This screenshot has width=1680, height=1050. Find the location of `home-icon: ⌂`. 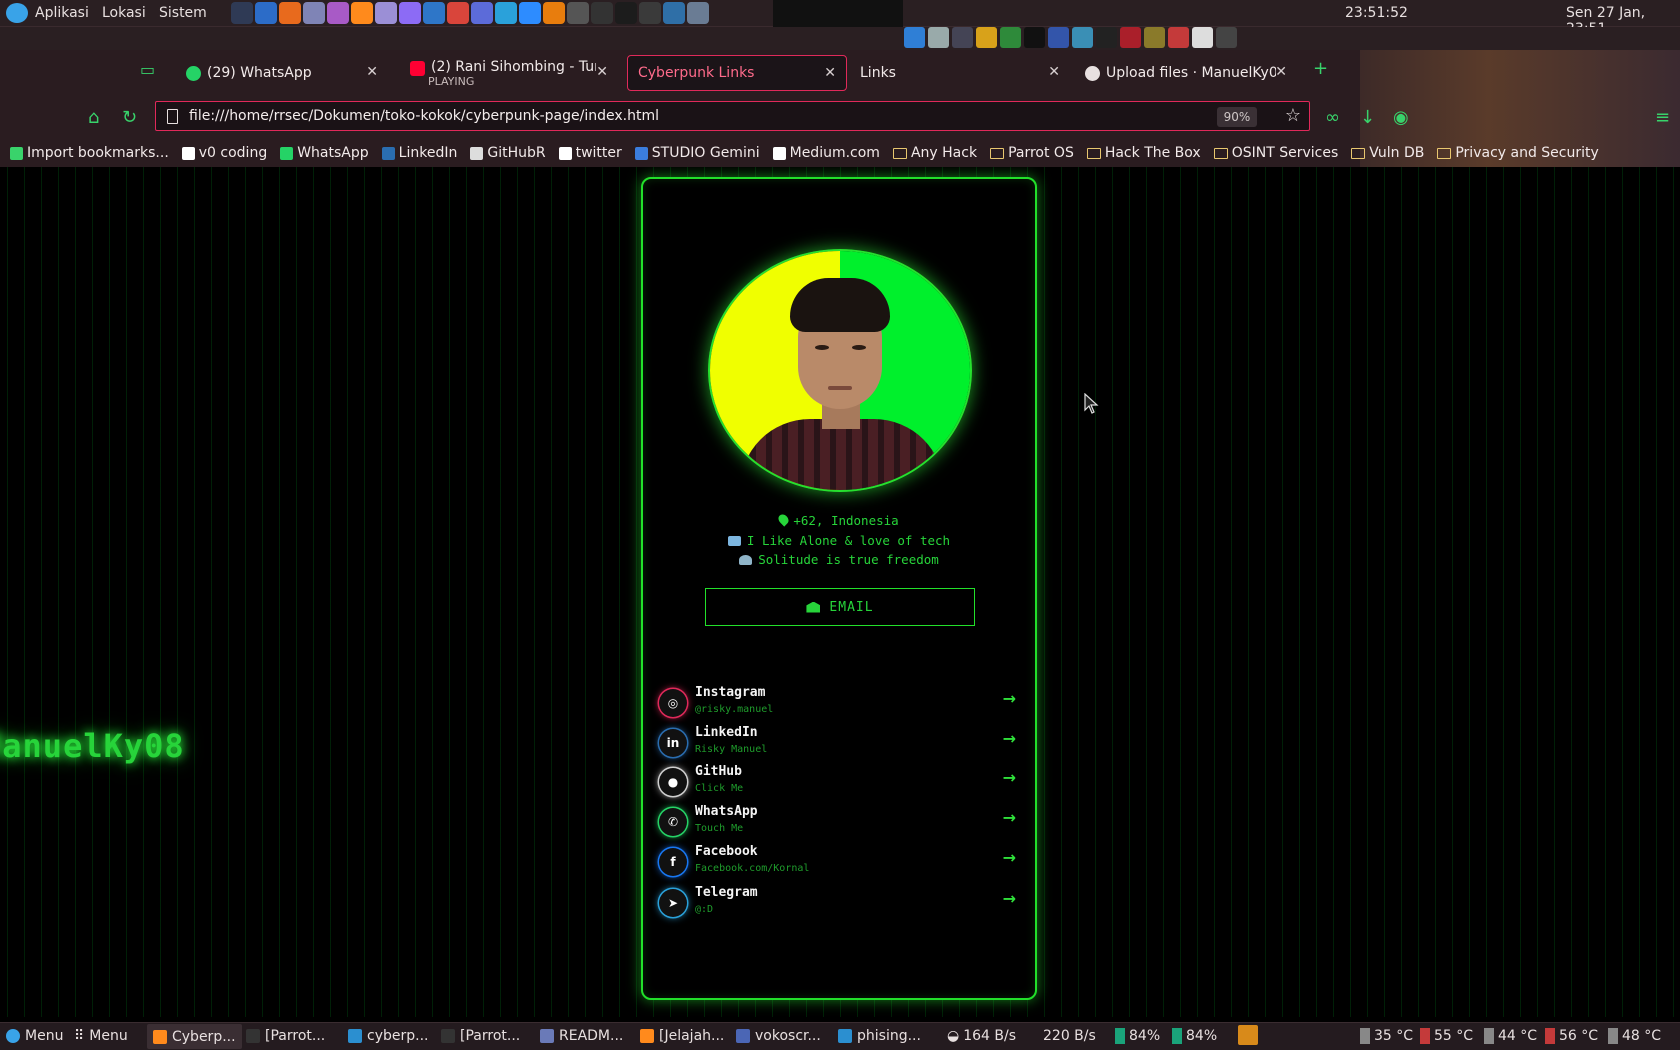

home-icon: ⌂ is located at coordinates (93, 117).